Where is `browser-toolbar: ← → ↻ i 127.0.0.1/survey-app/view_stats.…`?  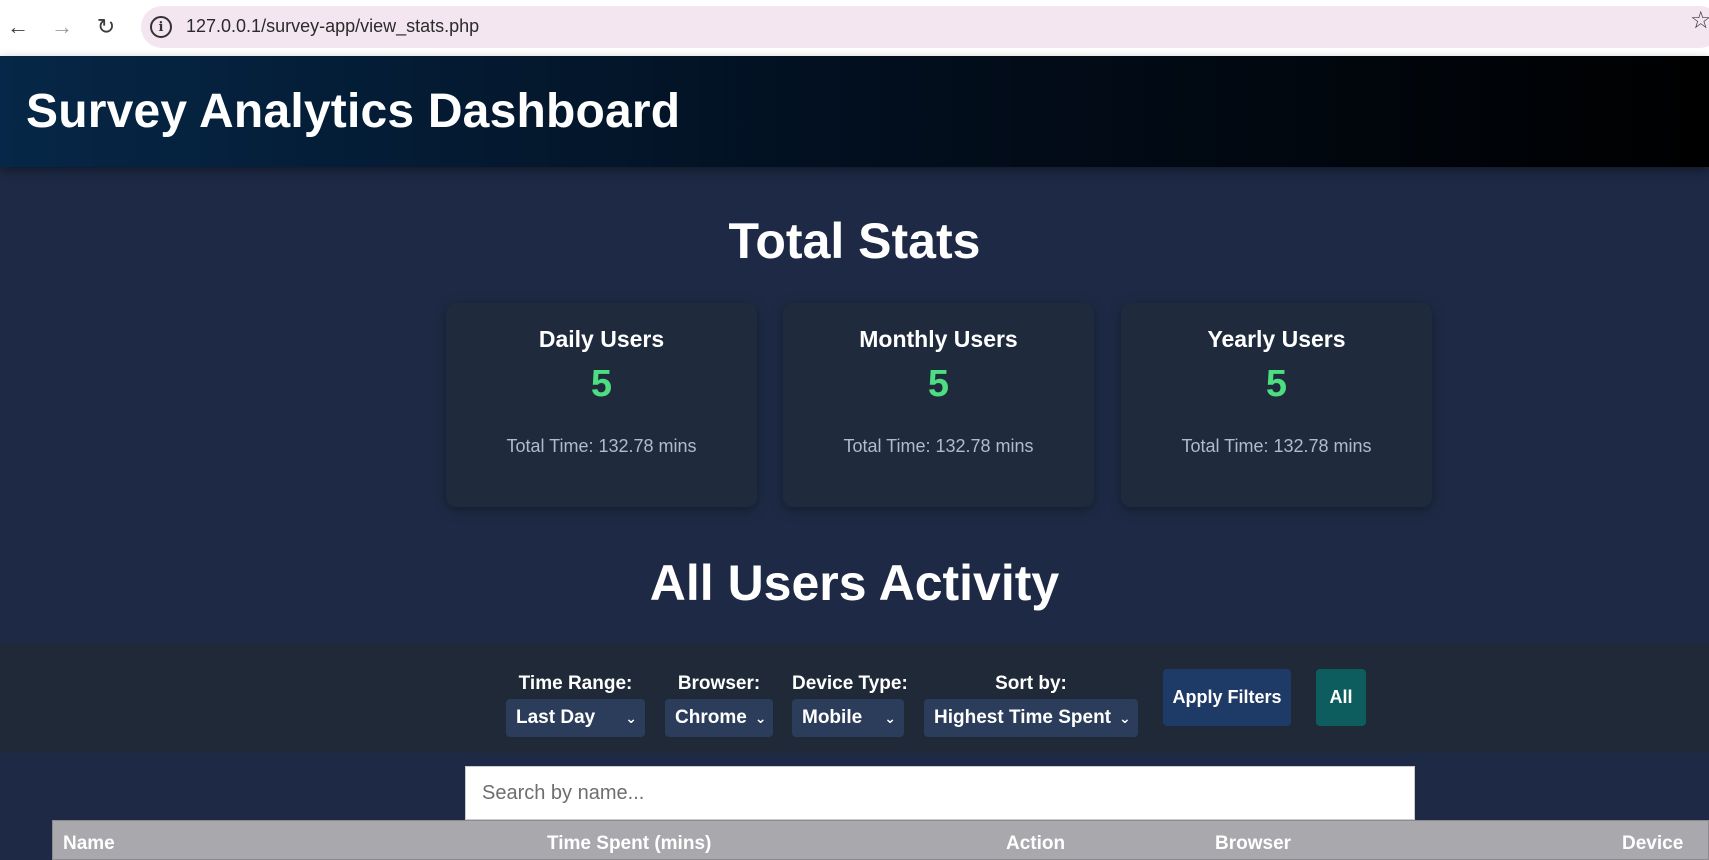
browser-toolbar: ← → ↻ i 127.0.0.1/survey-app/view_stats.… is located at coordinates (854, 28).